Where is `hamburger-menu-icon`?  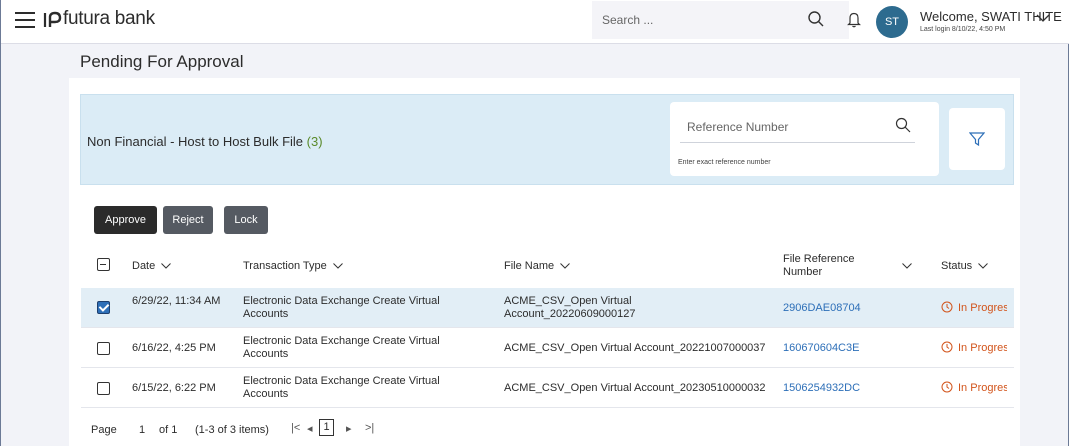 hamburger-menu-icon is located at coordinates (25, 20).